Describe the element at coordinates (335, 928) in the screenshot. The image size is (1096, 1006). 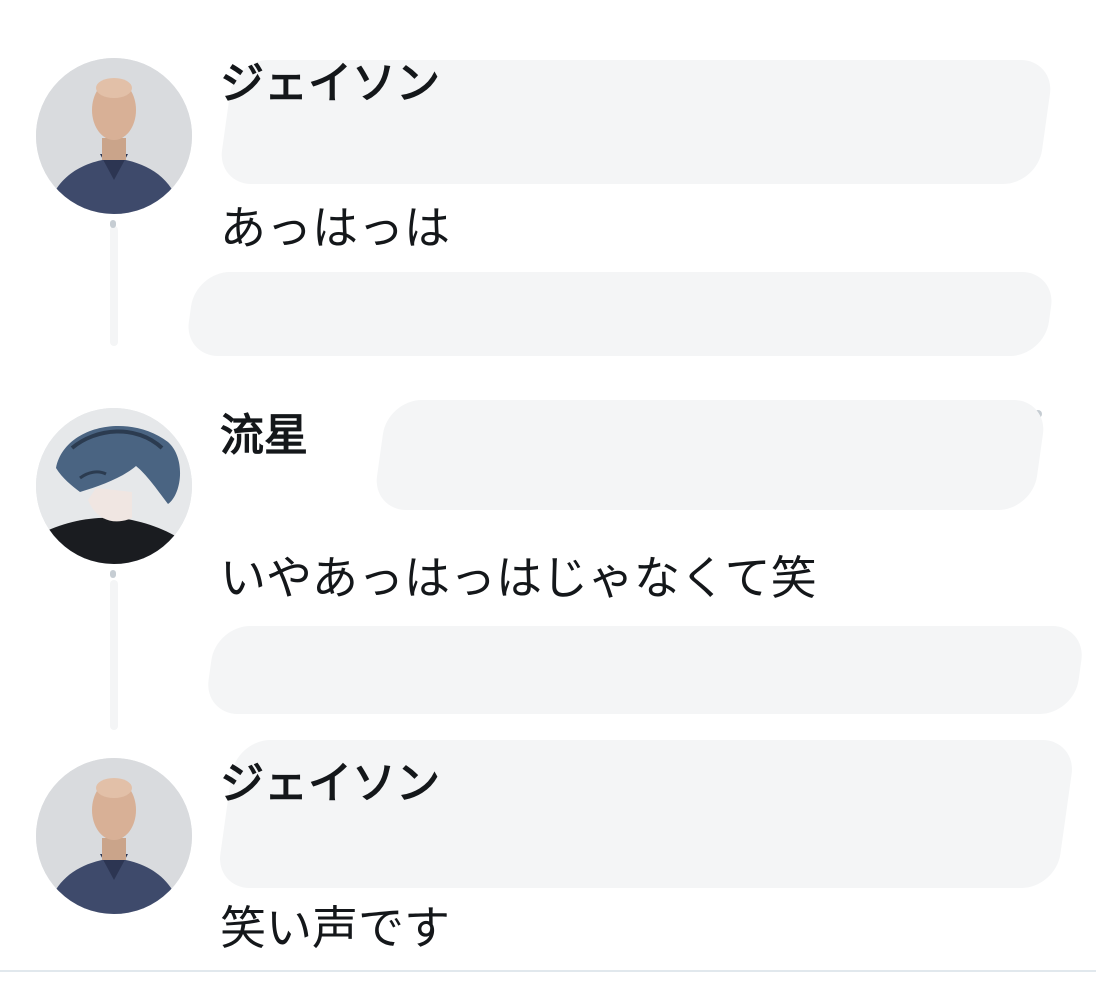
I see `tweet-text: 笑い声です` at that location.